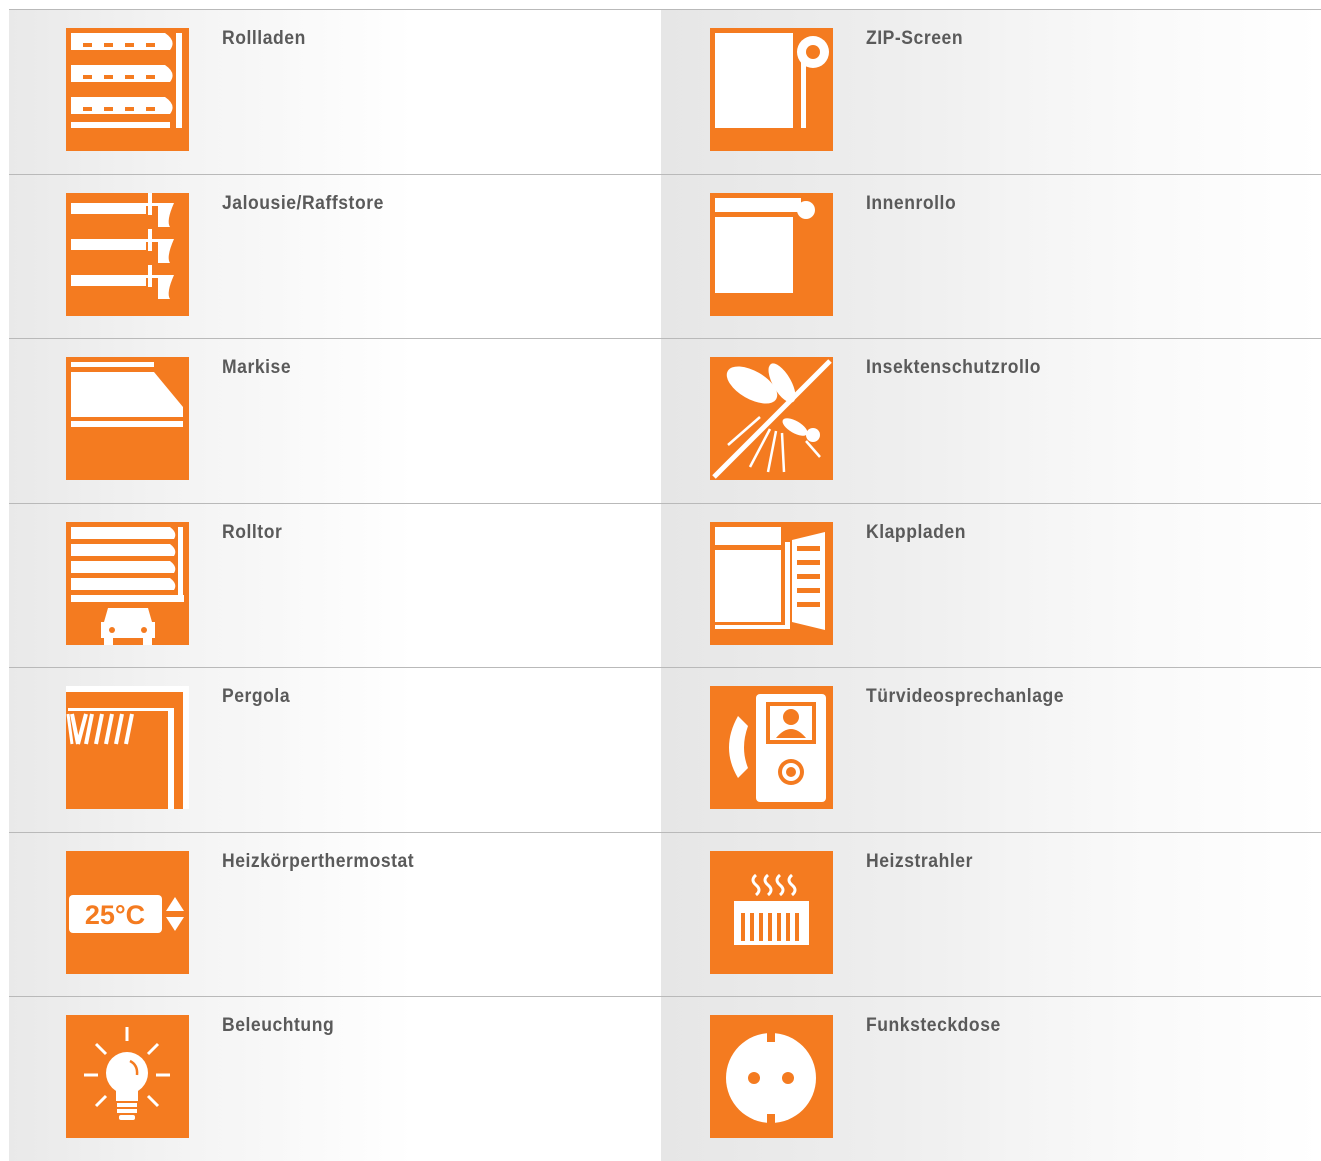 The width and height of the screenshot is (1321, 1161). What do you see at coordinates (991, 1078) in the screenshot?
I see `category-item-funksteckdose: Funksteckdose` at bounding box center [991, 1078].